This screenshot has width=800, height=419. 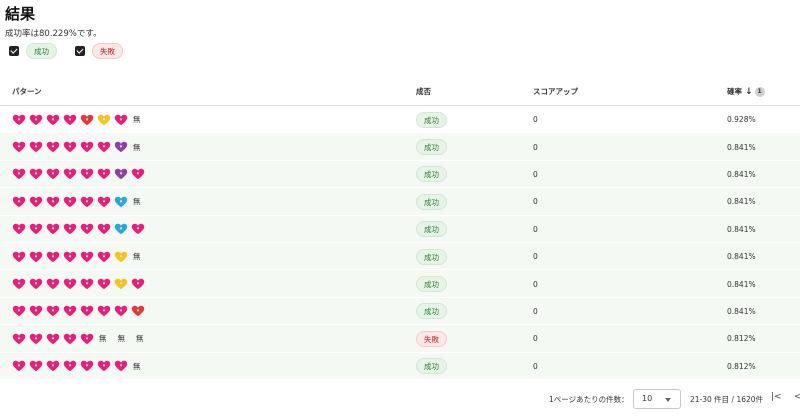 What do you see at coordinates (53, 34) in the screenshot?
I see `success-rate-summary: 成功率は80.229%です。` at bounding box center [53, 34].